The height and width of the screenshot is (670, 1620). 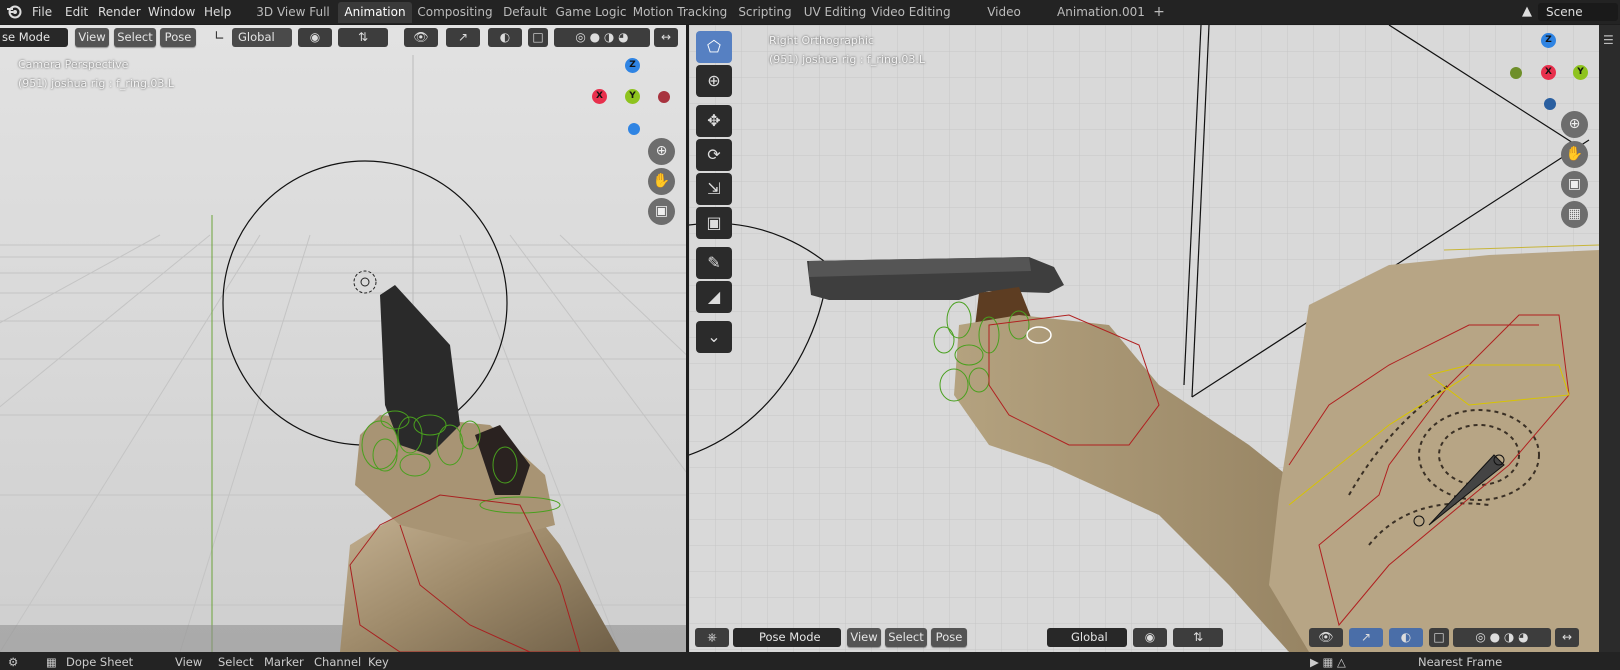 What do you see at coordinates (1609, 338) in the screenshot?
I see `properties-strip: ☰` at bounding box center [1609, 338].